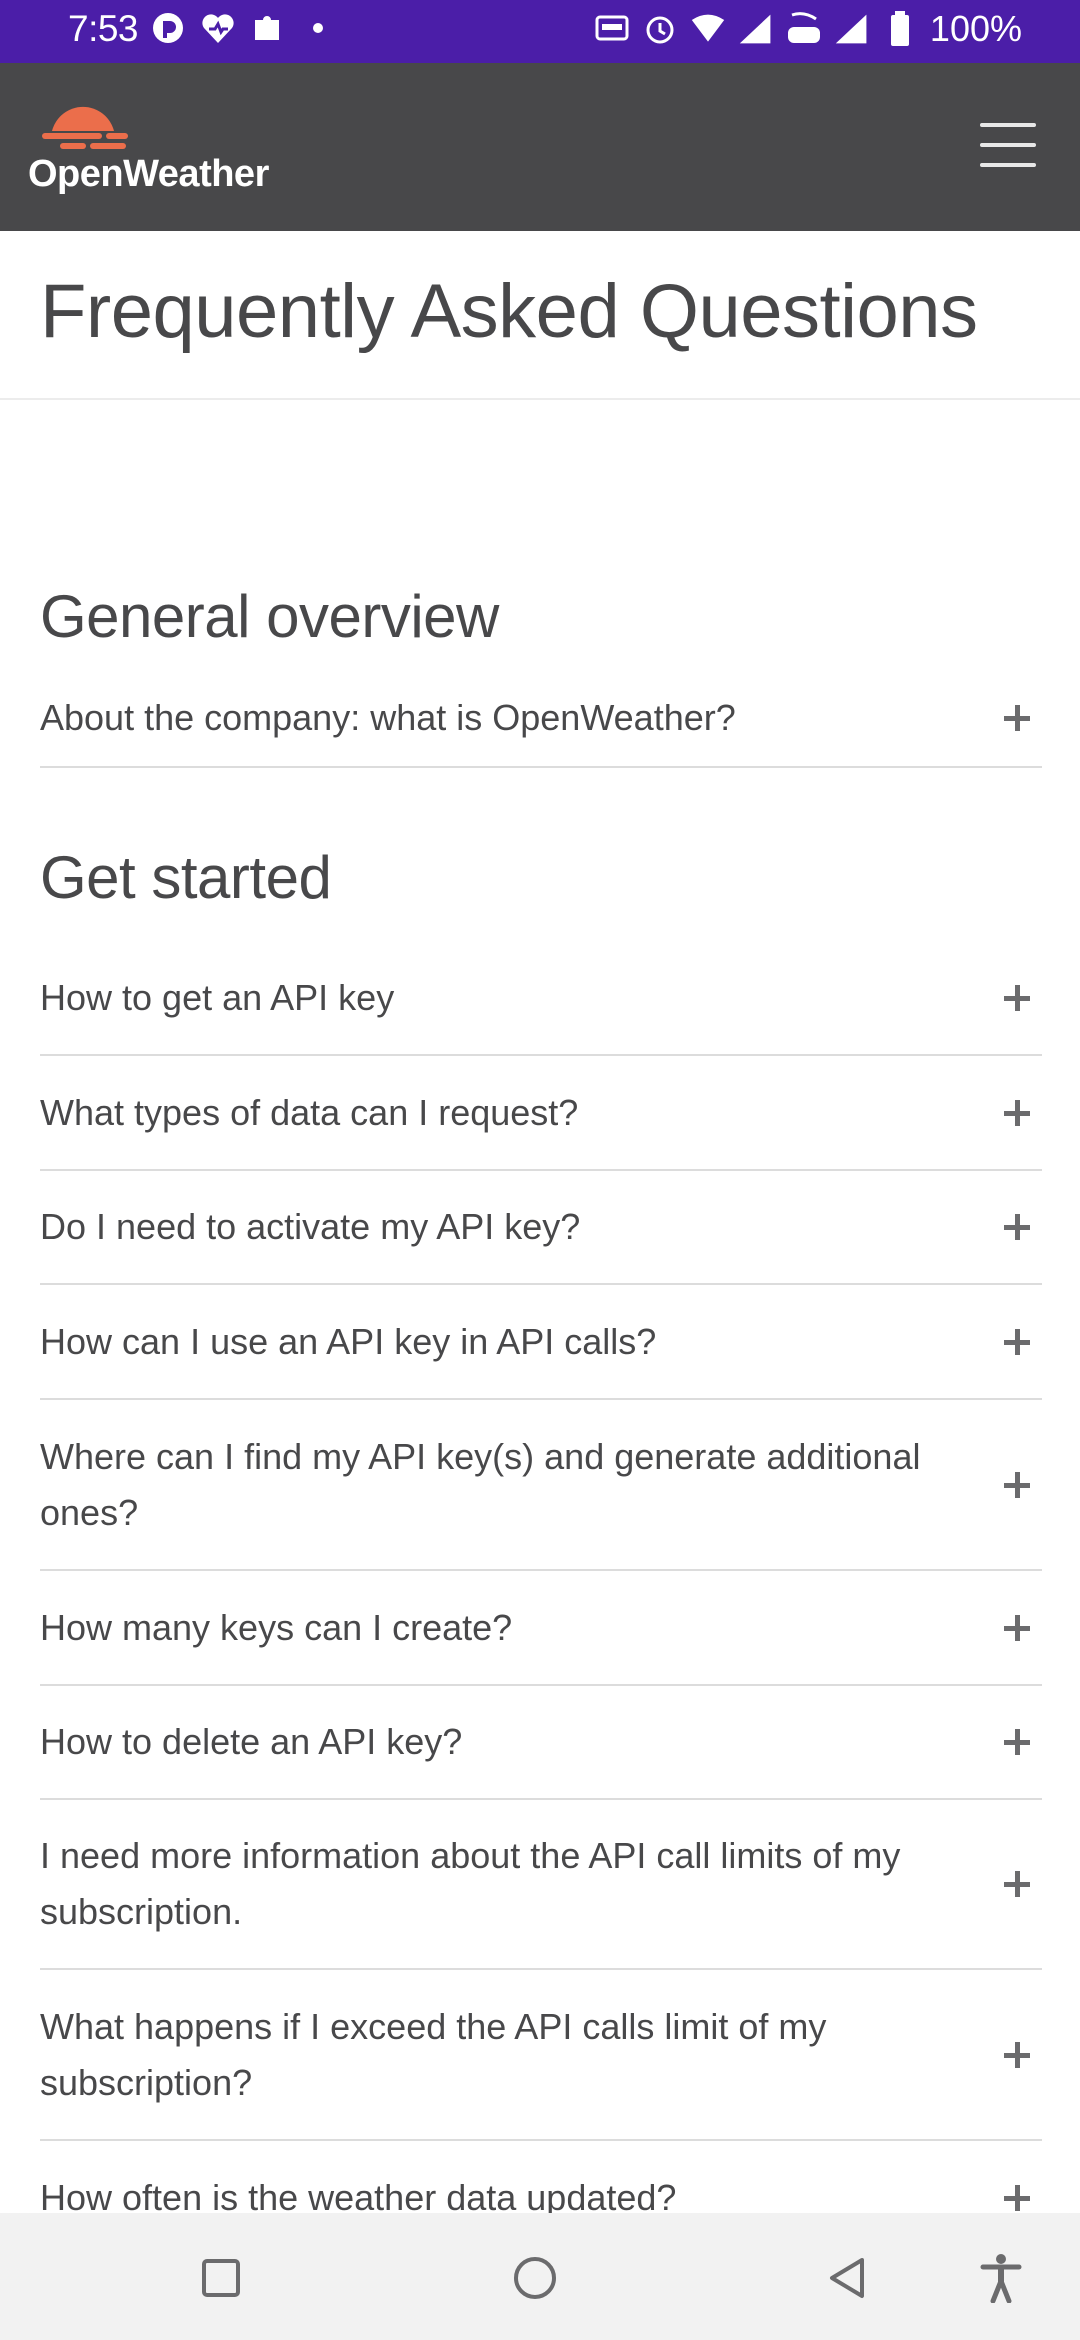  What do you see at coordinates (318, 28) in the screenshot?
I see `dot-icon` at bounding box center [318, 28].